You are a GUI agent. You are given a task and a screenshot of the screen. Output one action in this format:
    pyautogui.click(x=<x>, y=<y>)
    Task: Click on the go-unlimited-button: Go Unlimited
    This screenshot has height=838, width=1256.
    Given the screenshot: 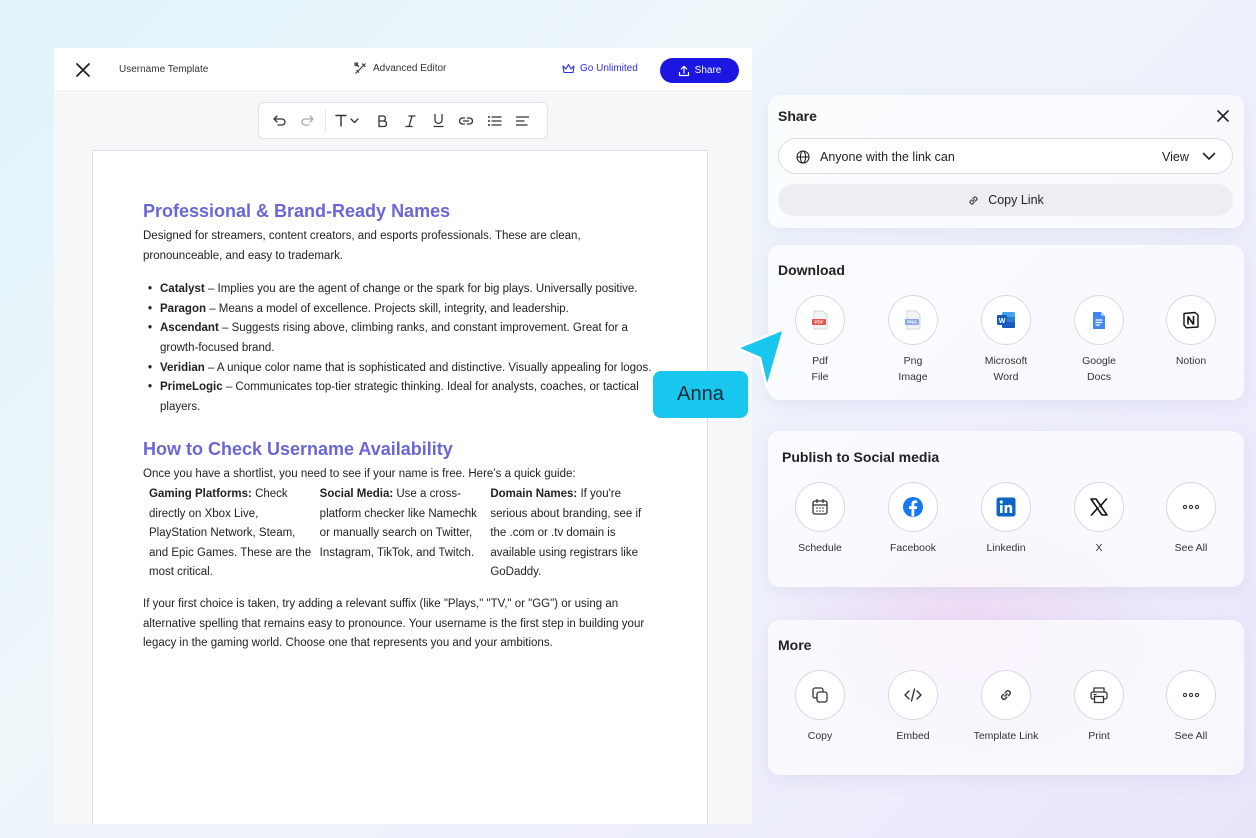 What is the action you would take?
    pyautogui.click(x=600, y=68)
    